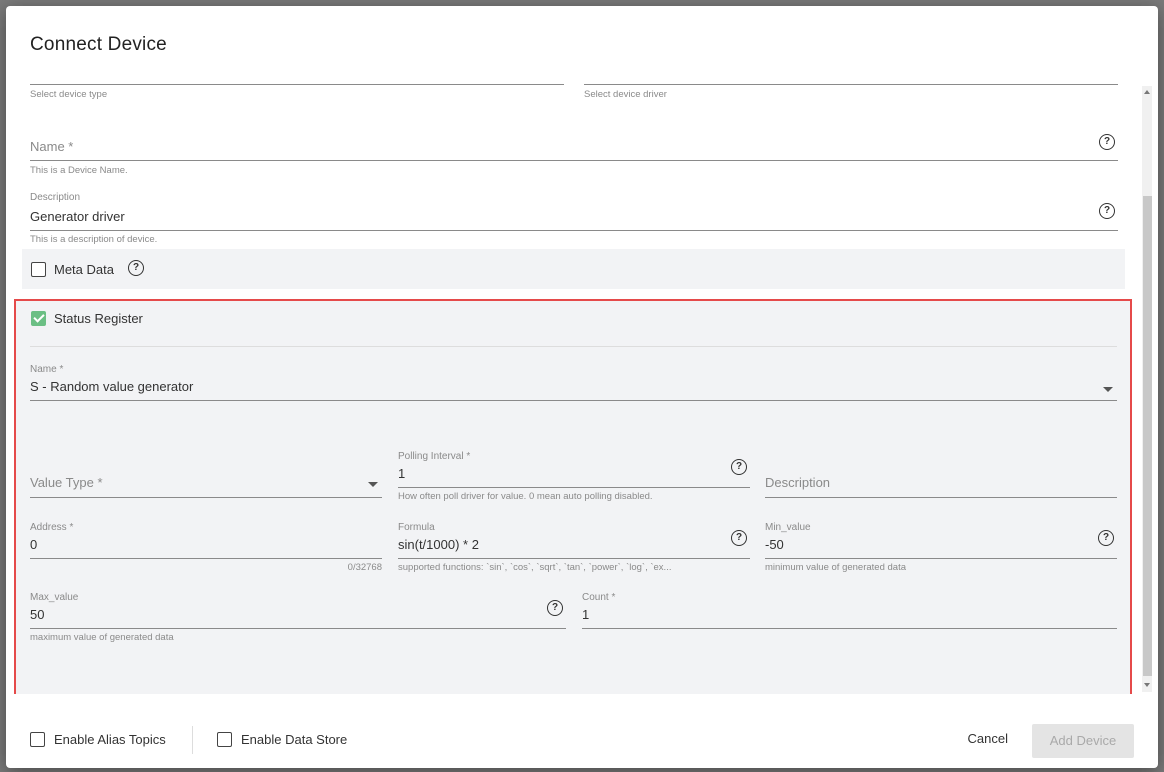 Image resolution: width=1164 pixels, height=772 pixels. Describe the element at coordinates (94, 239) in the screenshot. I see `device-description-hint: This is a description of device.` at that location.